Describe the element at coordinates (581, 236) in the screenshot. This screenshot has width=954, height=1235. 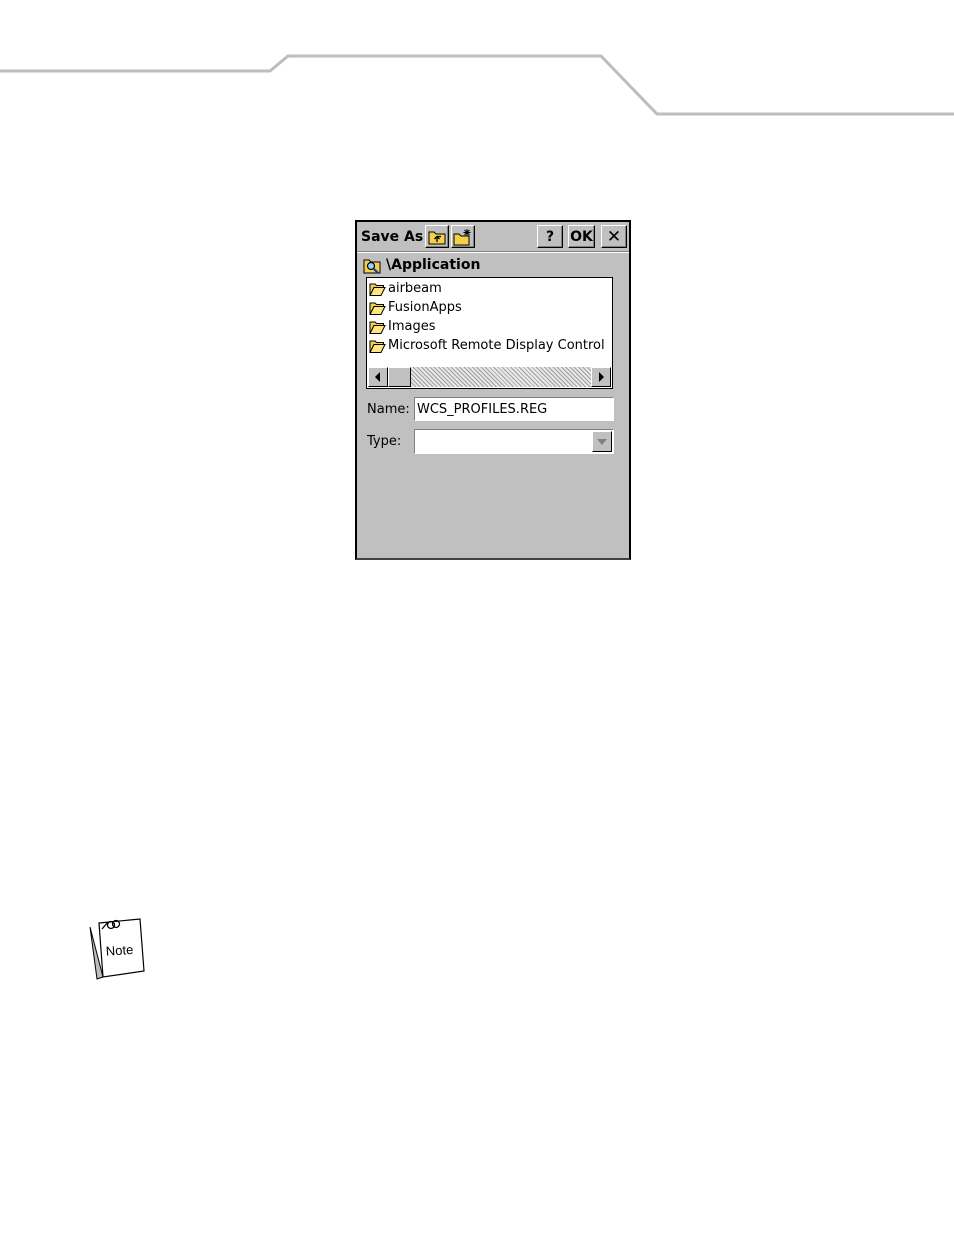
I see `ok-button: OK` at that location.